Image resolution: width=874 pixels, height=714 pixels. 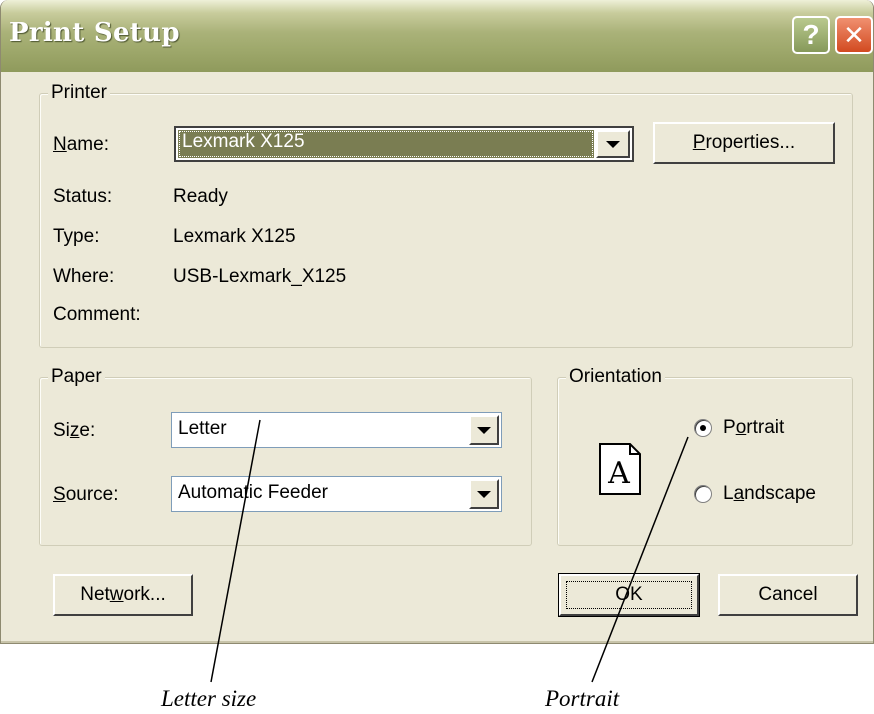 I want to click on where-label: Where:, so click(x=84, y=276).